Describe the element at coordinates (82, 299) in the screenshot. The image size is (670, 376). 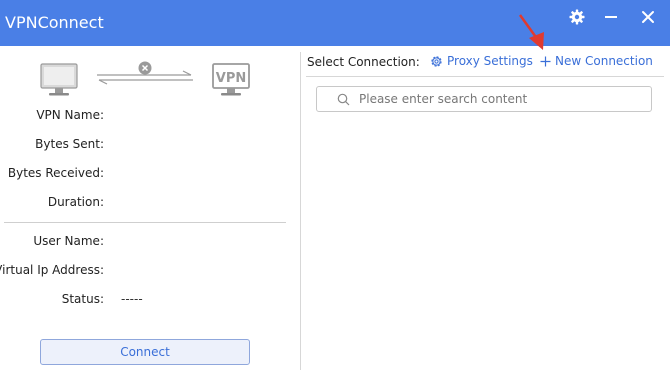
I see `status-label: Status:` at that location.